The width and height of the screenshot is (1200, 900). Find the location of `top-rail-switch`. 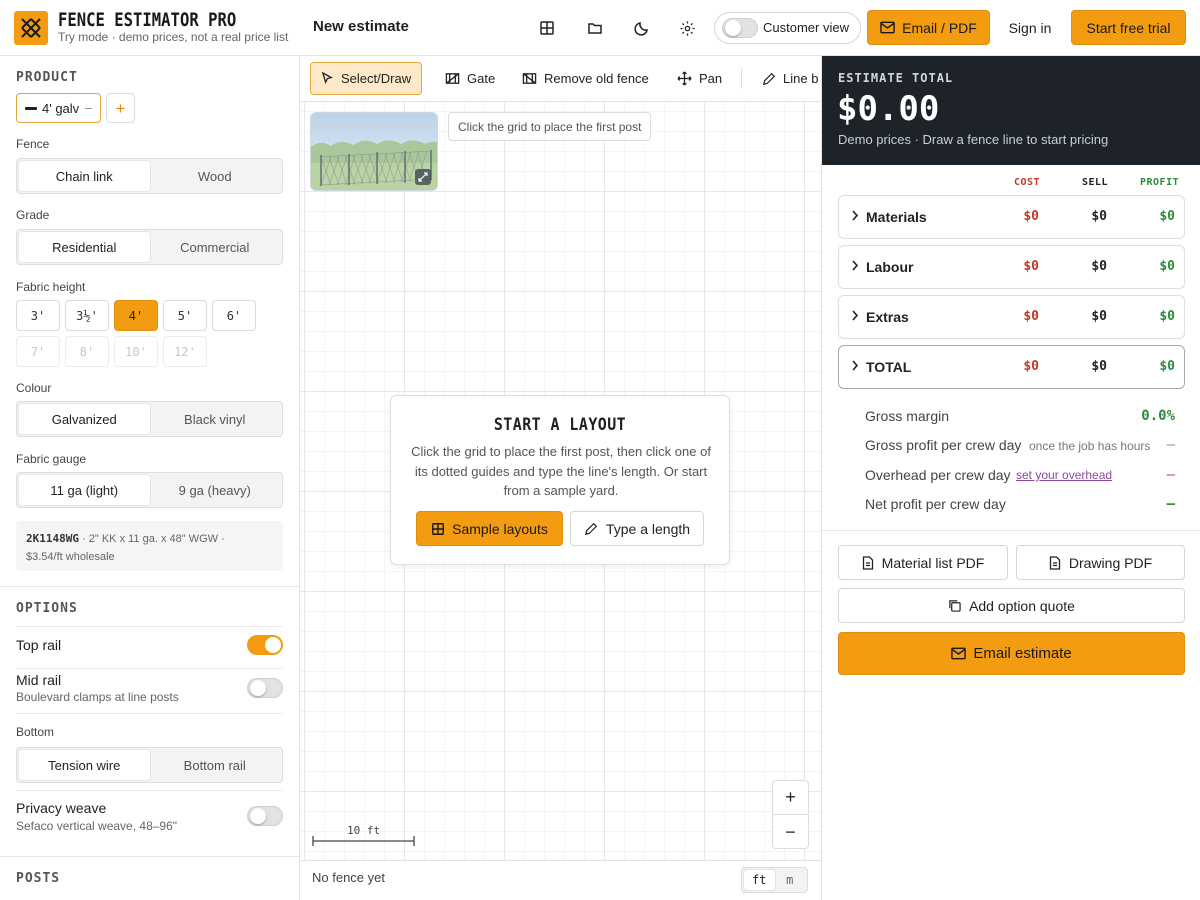

top-rail-switch is located at coordinates (265, 645).